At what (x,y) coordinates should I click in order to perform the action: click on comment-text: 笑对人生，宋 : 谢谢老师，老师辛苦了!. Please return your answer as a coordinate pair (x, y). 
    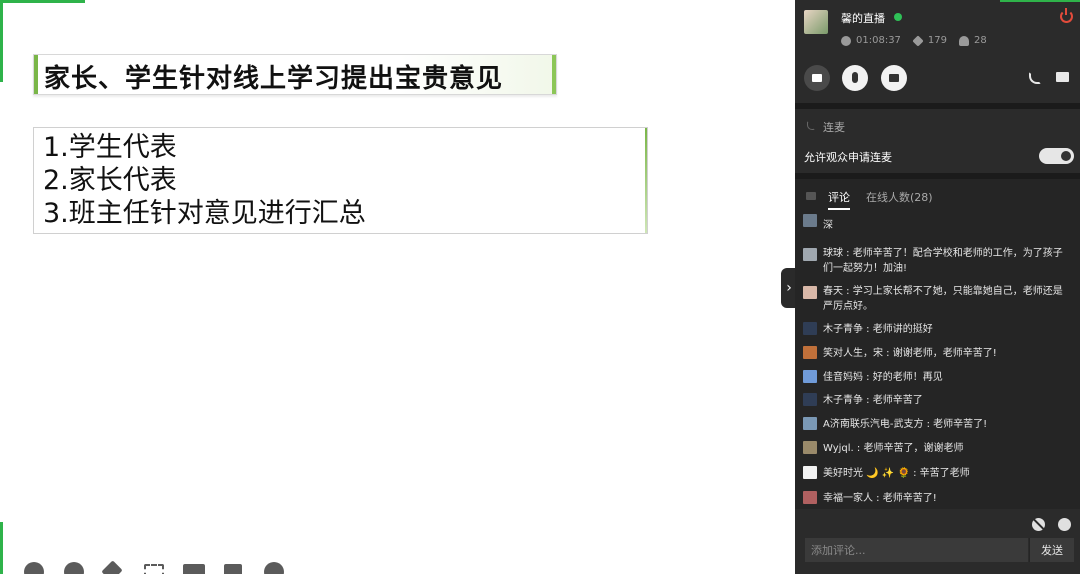
    Looking at the image, I should click on (910, 353).